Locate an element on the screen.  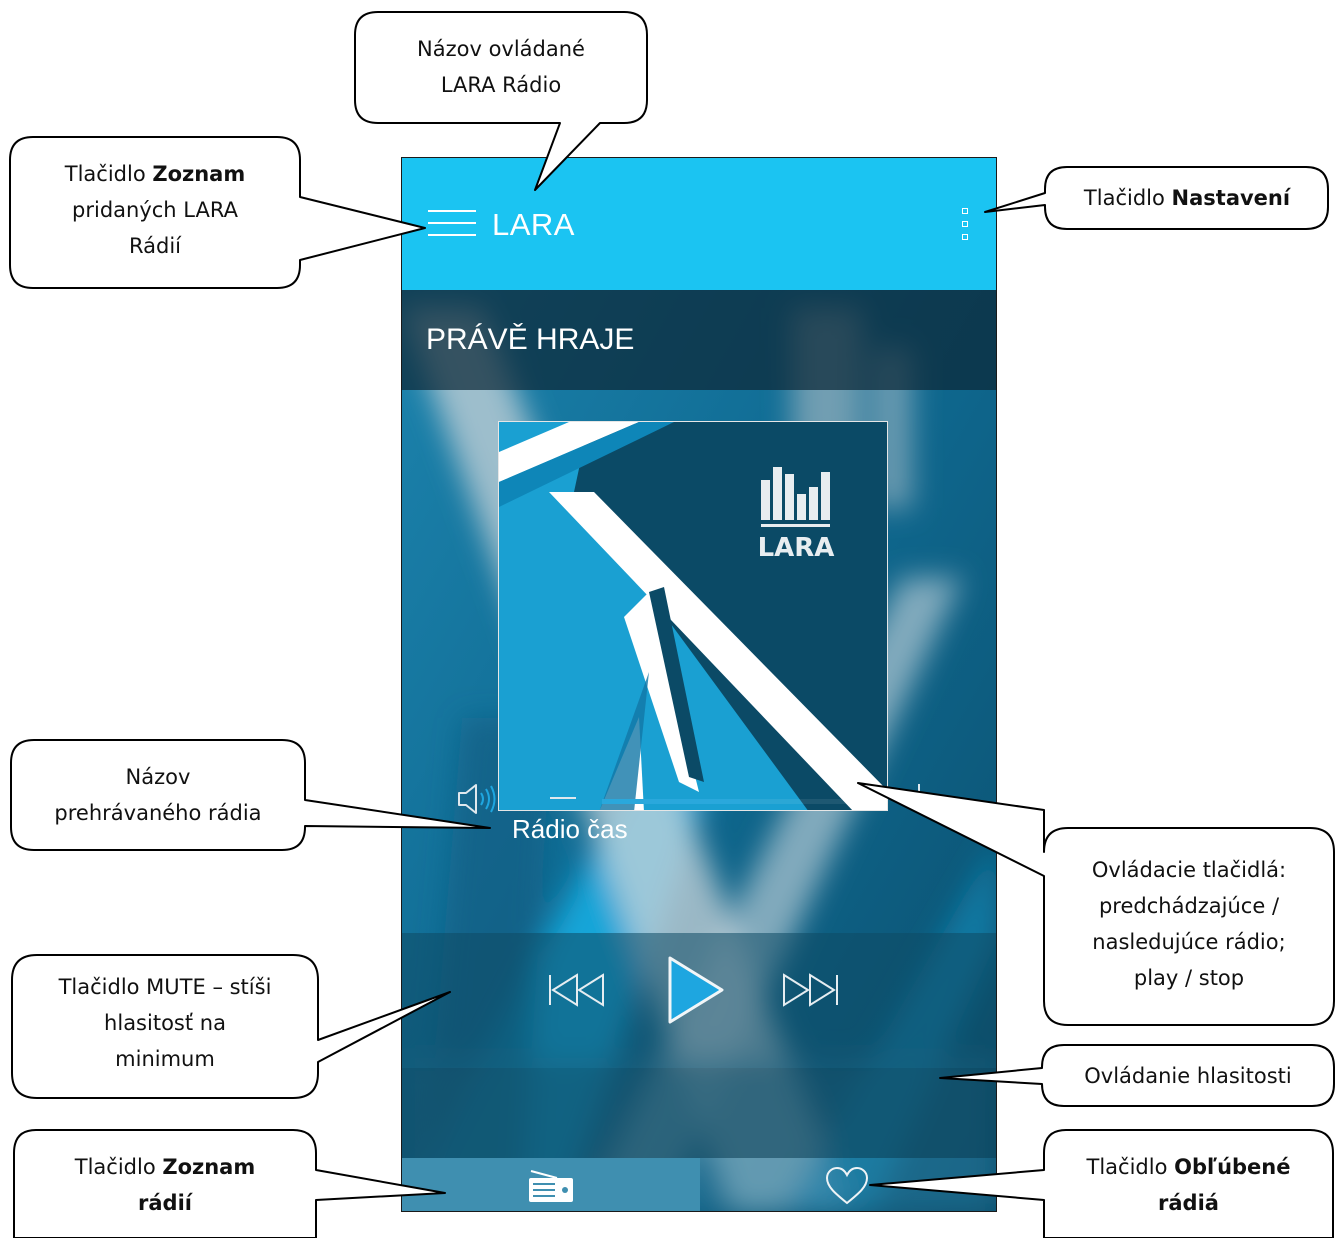
callout-title: Názov ovládané LARA Rádio is located at coordinates (501, 67).